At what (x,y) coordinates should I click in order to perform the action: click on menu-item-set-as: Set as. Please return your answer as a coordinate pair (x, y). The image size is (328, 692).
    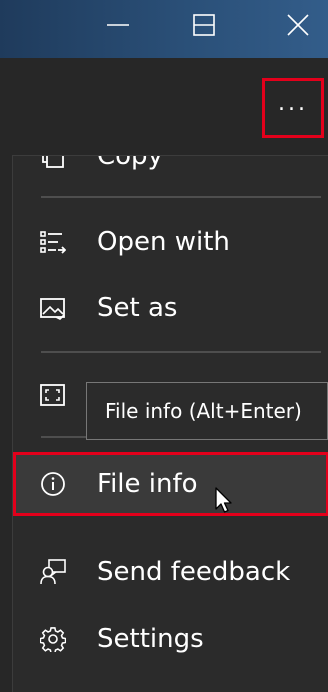
    Looking at the image, I should click on (170, 308).